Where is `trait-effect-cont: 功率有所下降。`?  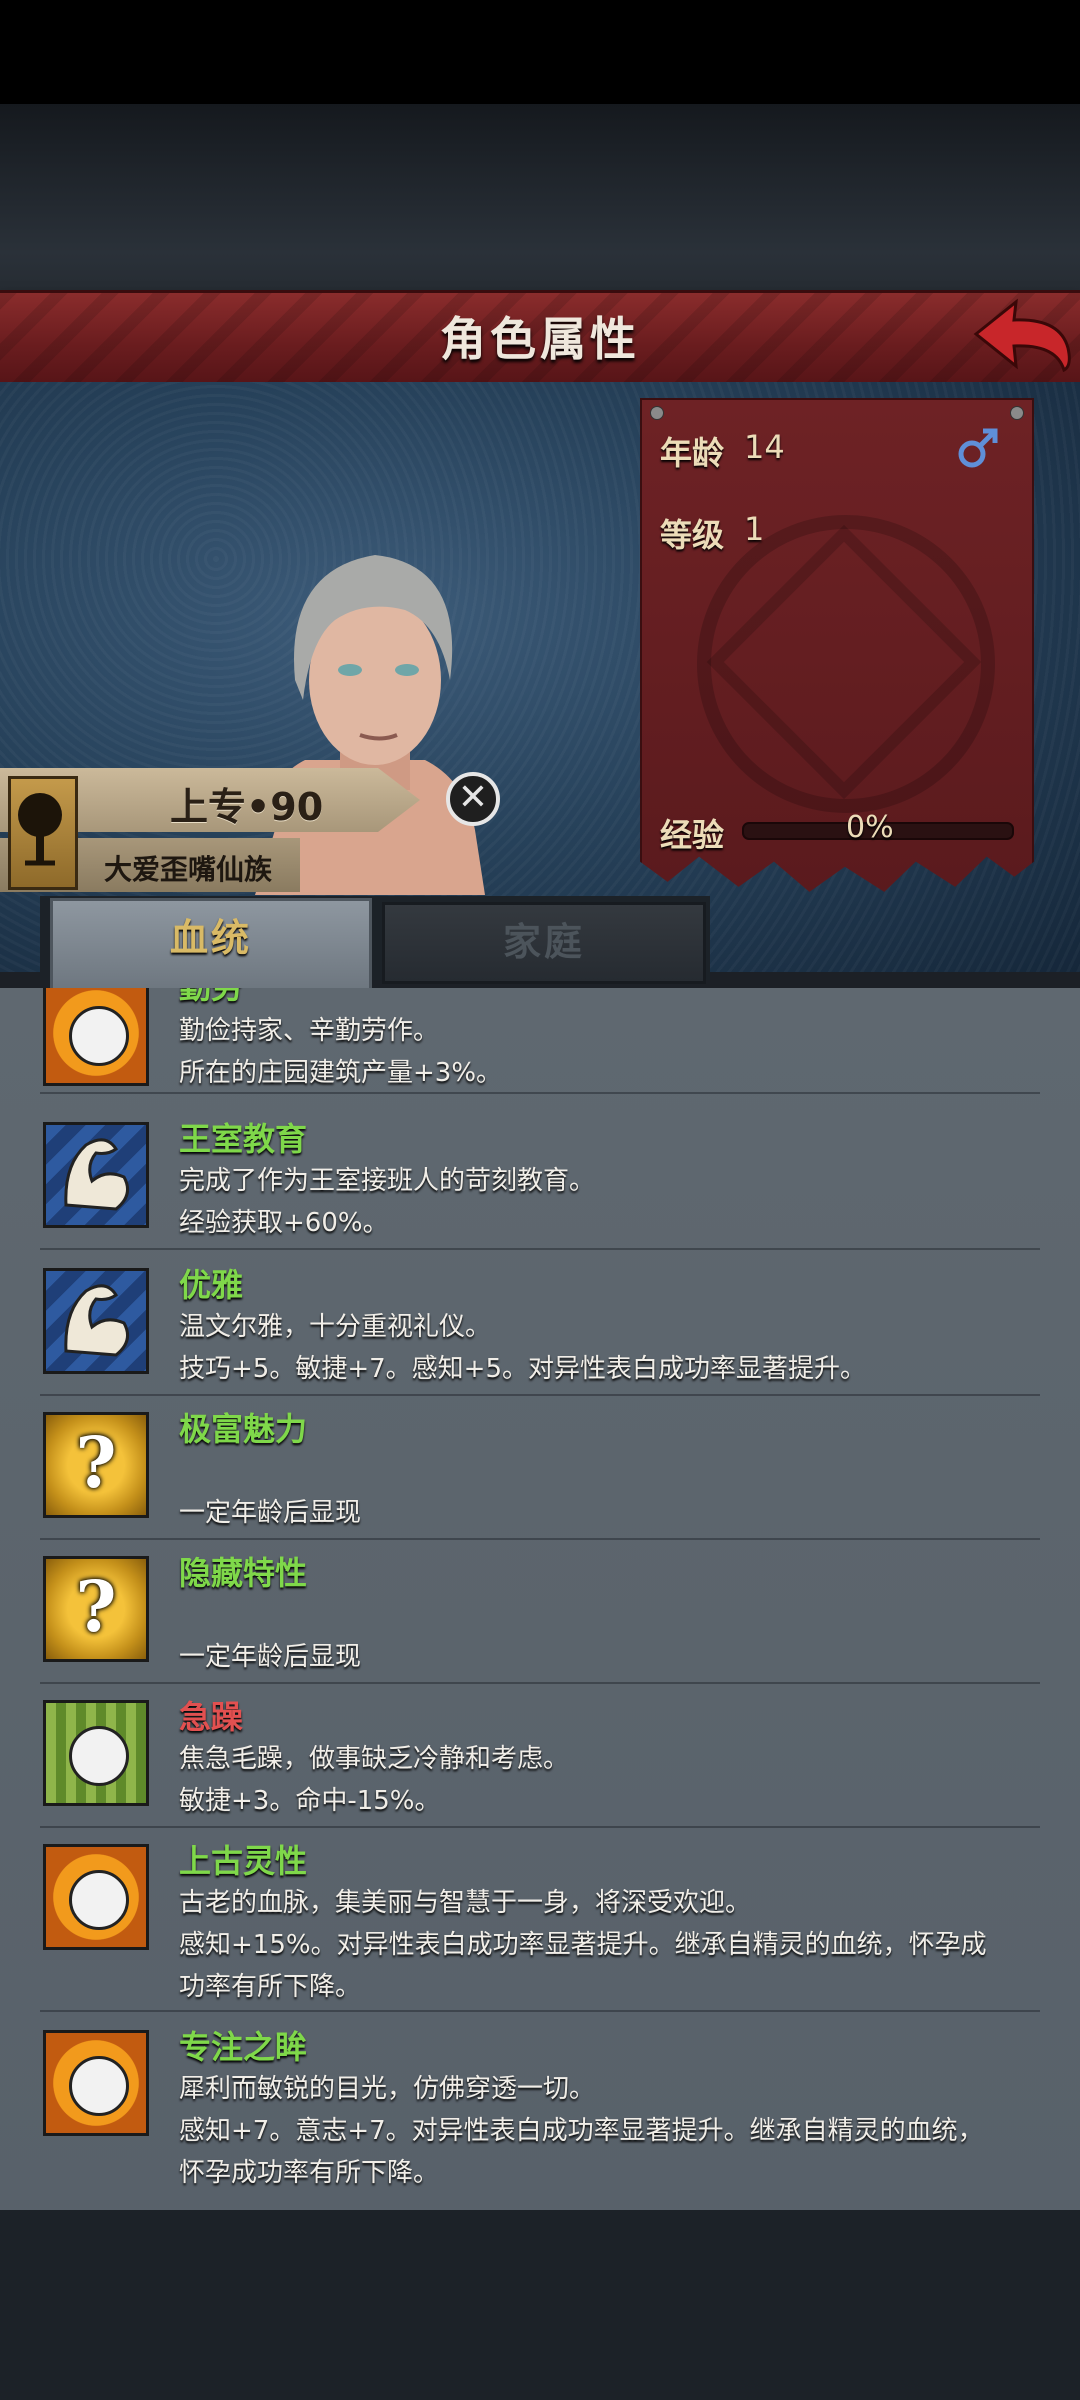 trait-effect-cont: 功率有所下降。 is located at coordinates (270, 1987).